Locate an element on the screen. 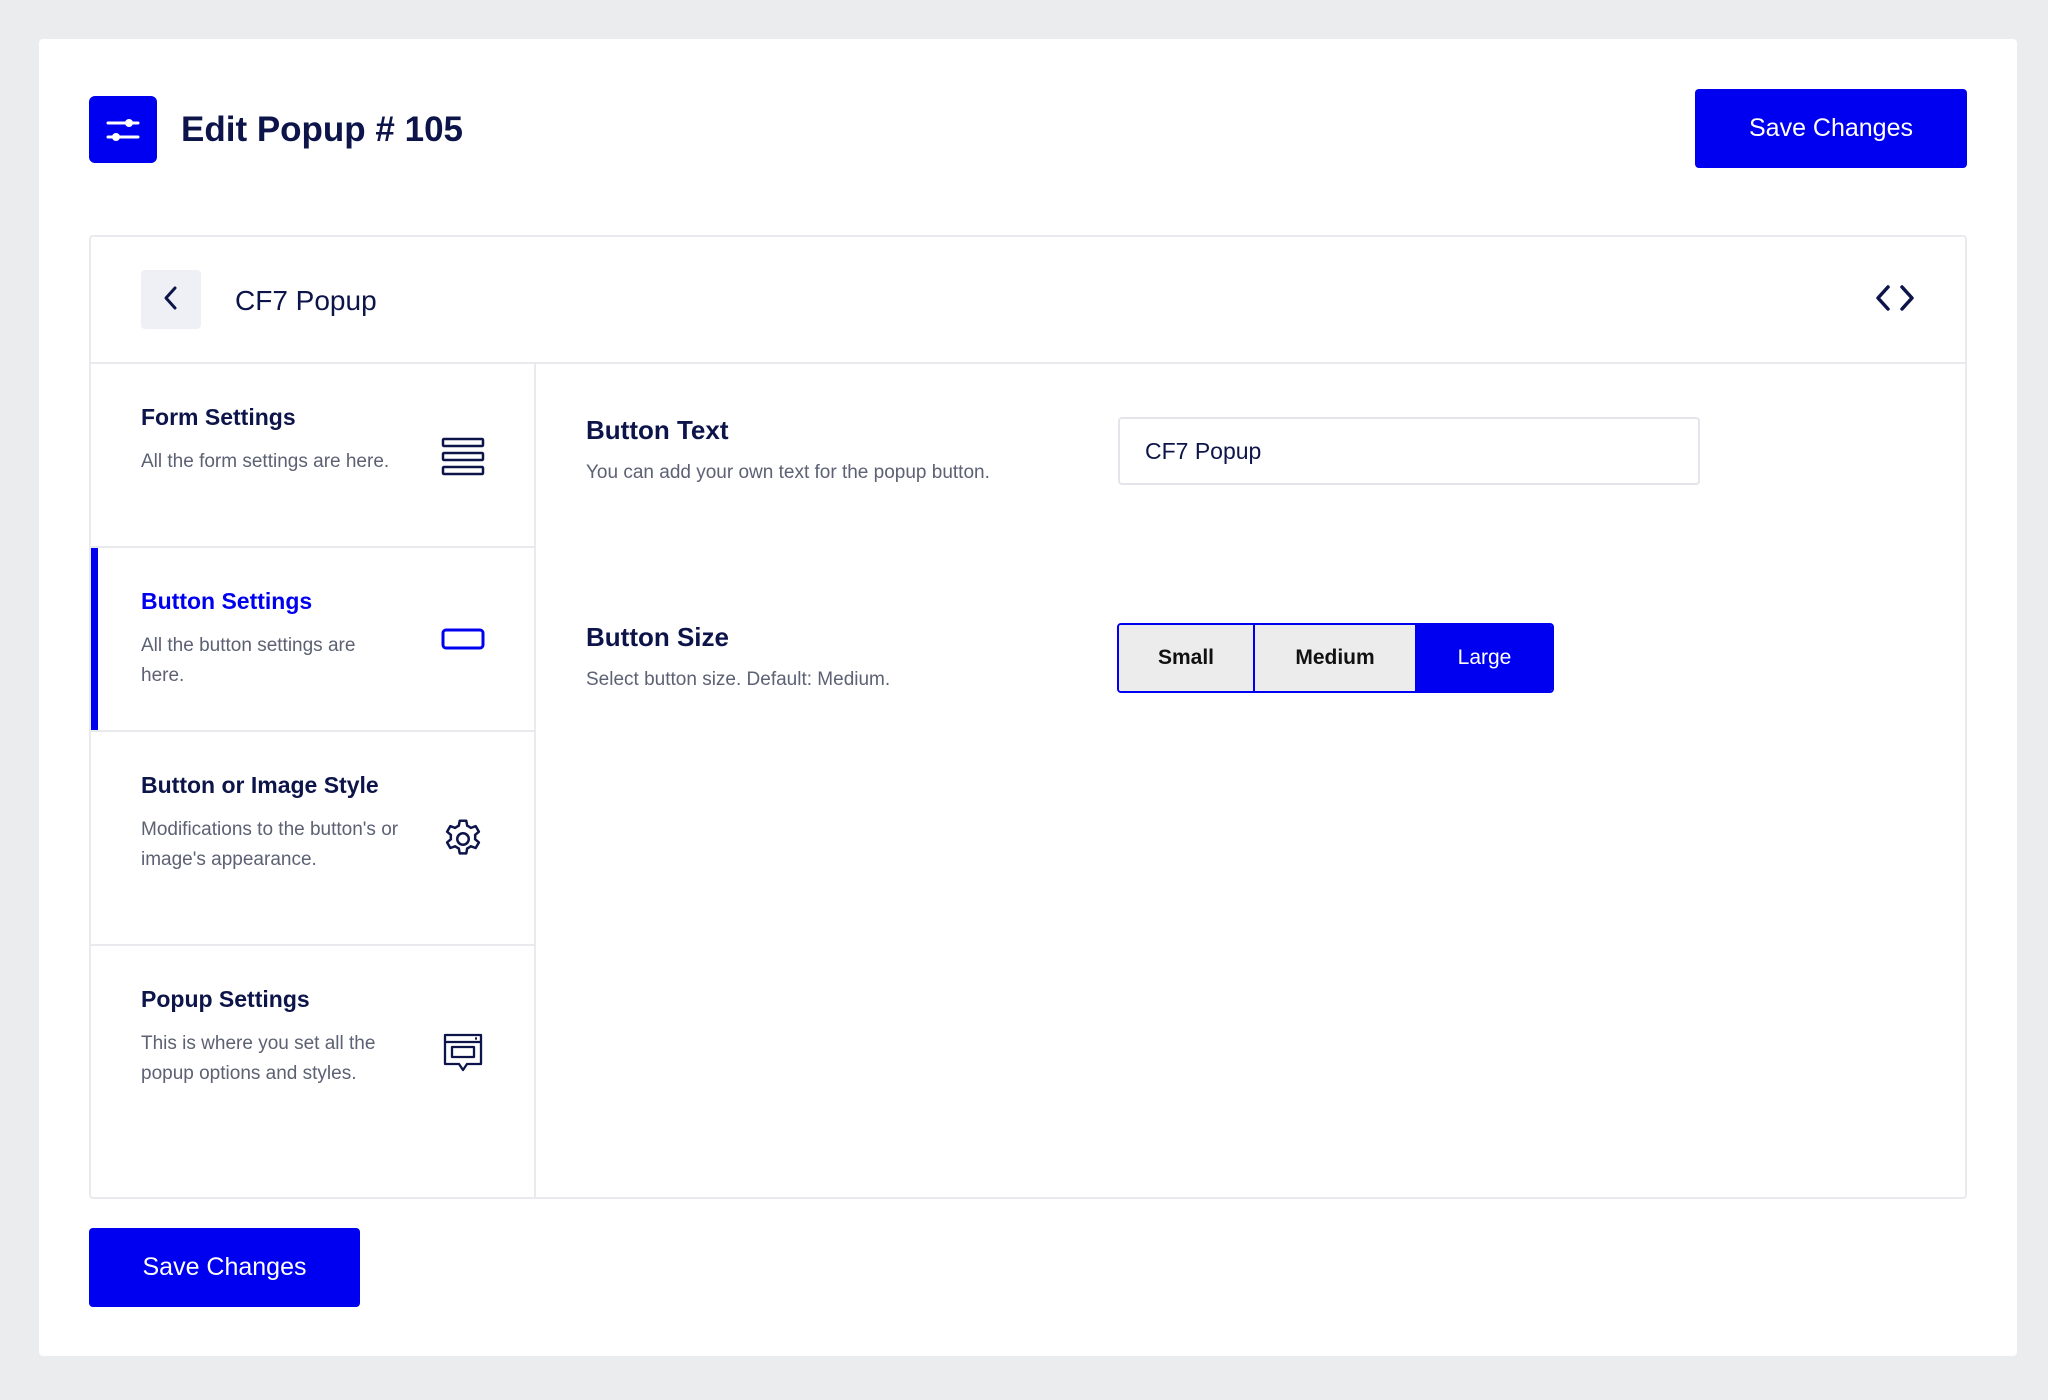 The height and width of the screenshot is (1400, 2048). code-view-button is located at coordinates (1895, 299).